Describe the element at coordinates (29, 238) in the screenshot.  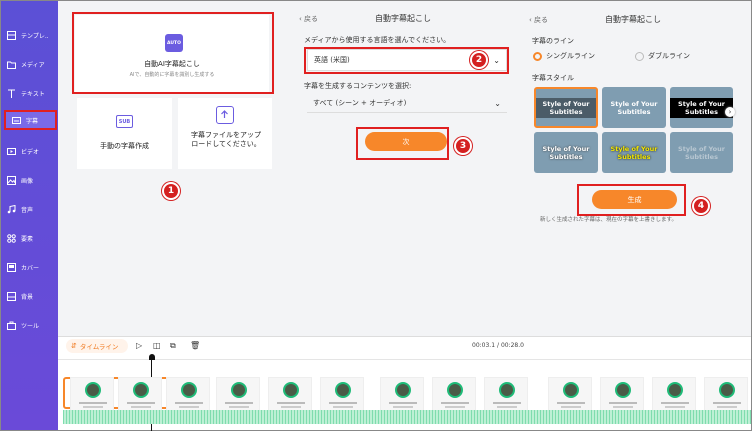
I see `sidebar-item-elements: 要素` at that location.